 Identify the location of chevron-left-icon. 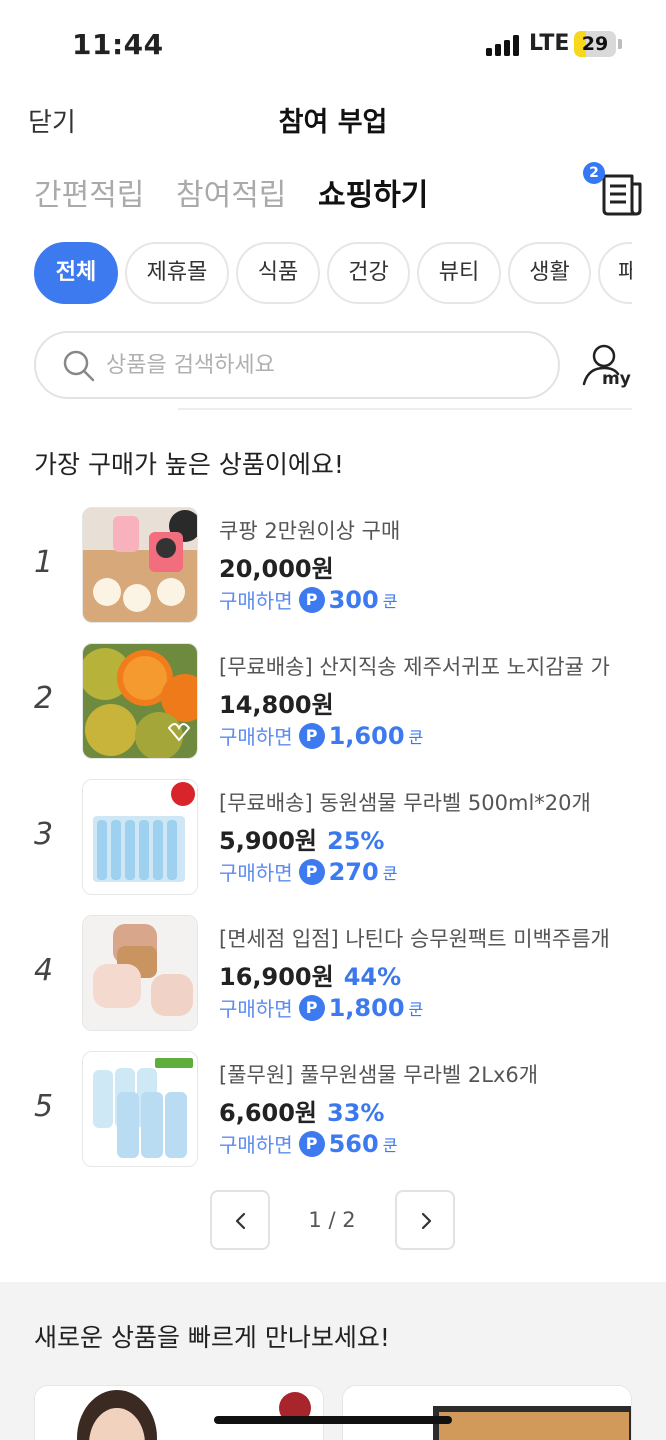
(240, 1221).